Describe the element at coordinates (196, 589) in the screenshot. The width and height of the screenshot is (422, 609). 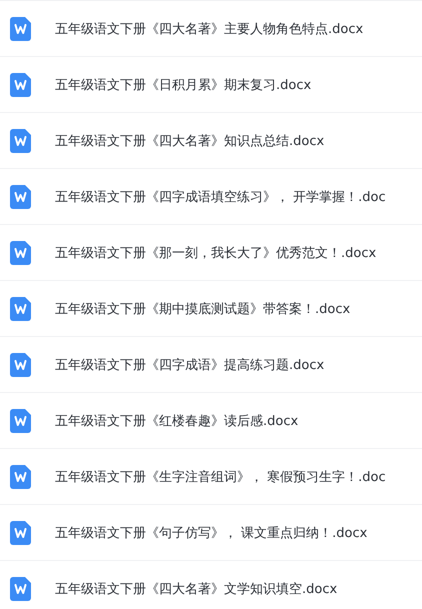
I see `file-name: 五年级语文下册《四大名著》文学知识填空.docx` at that location.